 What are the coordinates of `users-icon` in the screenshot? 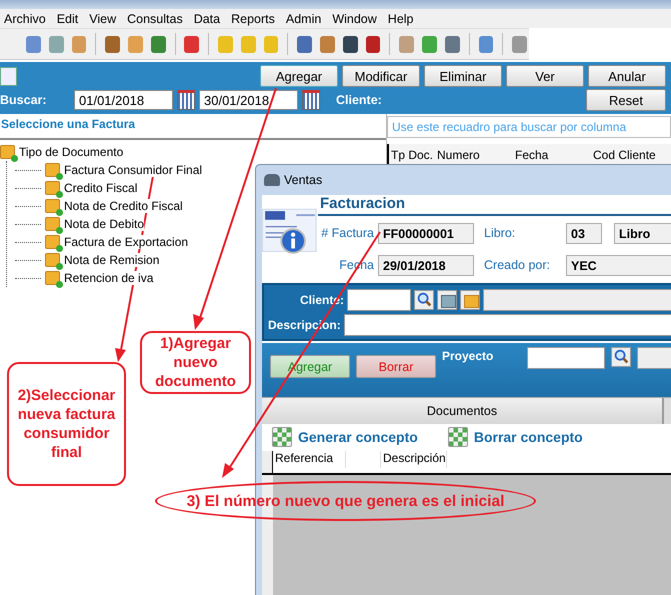 It's located at (272, 180).